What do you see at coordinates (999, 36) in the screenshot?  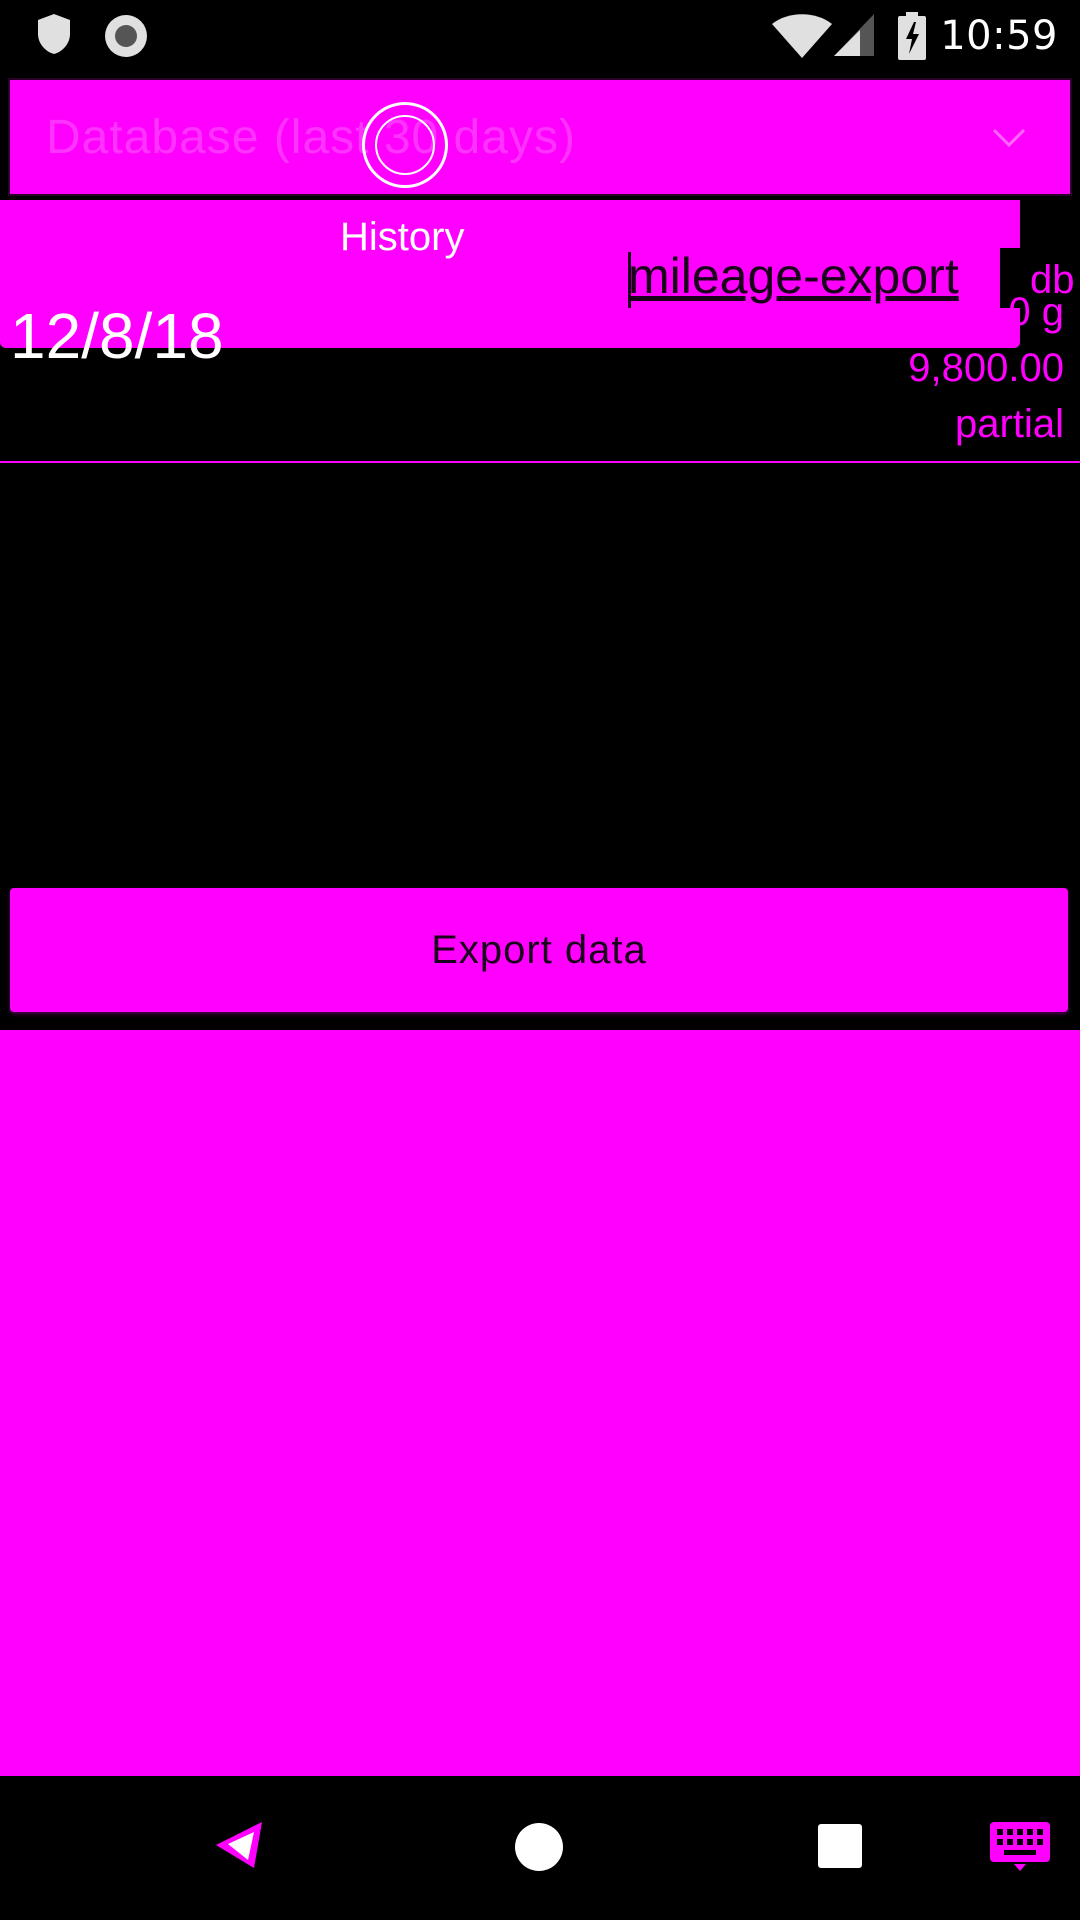 I see `status-time: 10:59` at bounding box center [999, 36].